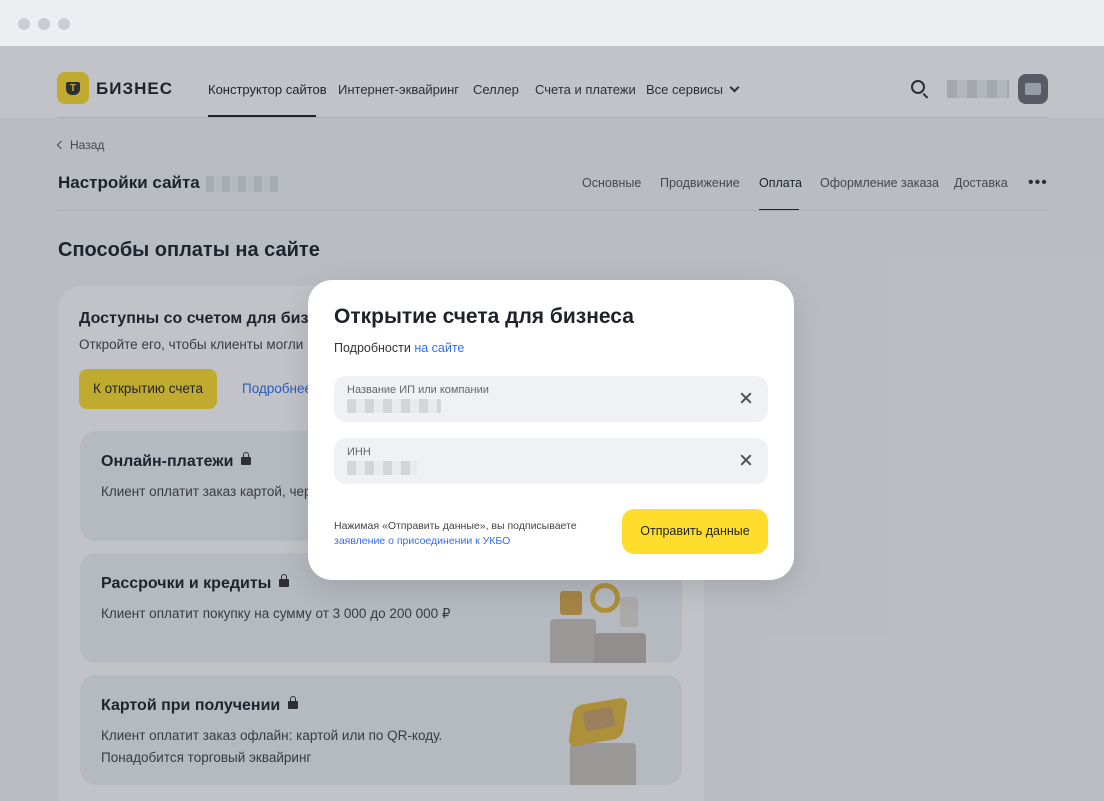  What do you see at coordinates (382, 468) in the screenshot?
I see `inn-value-redacted` at bounding box center [382, 468].